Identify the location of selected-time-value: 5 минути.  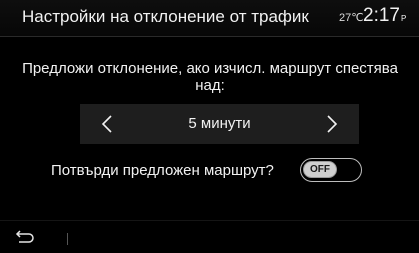
(219, 123).